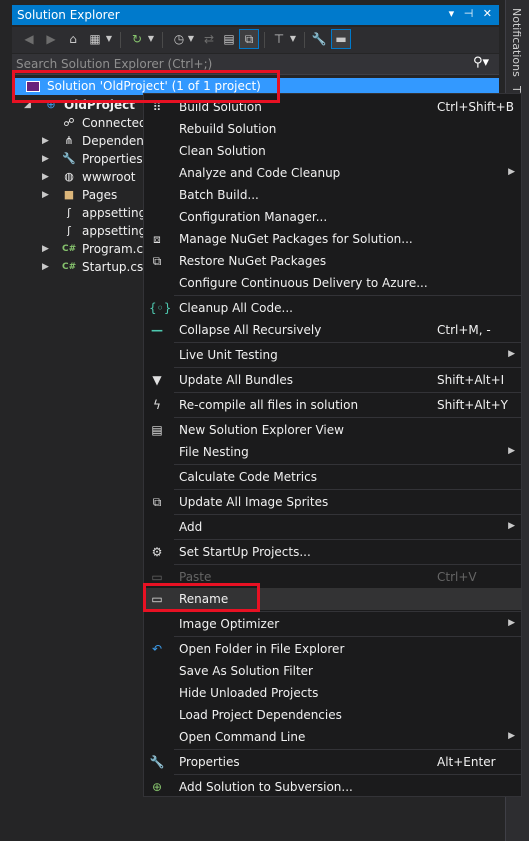 This screenshot has height=841, width=529. What do you see at coordinates (246, 671) in the screenshot?
I see `menu-item-label: Save As Solution Filter` at bounding box center [246, 671].